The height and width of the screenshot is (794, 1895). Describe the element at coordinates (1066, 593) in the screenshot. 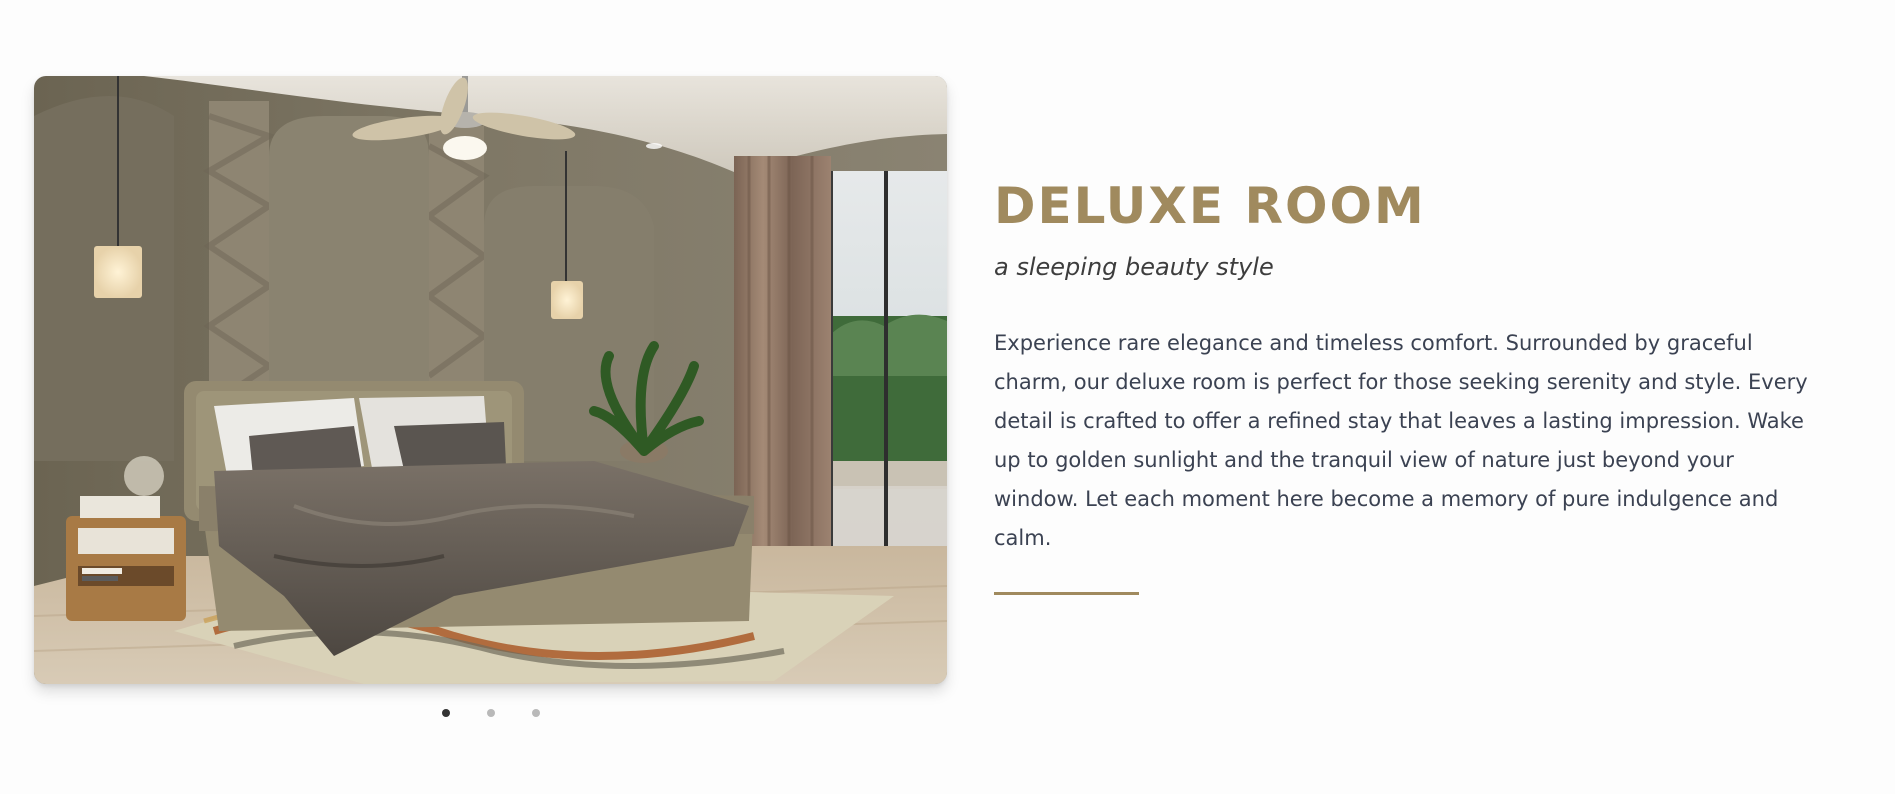

I see `accent-divider` at that location.